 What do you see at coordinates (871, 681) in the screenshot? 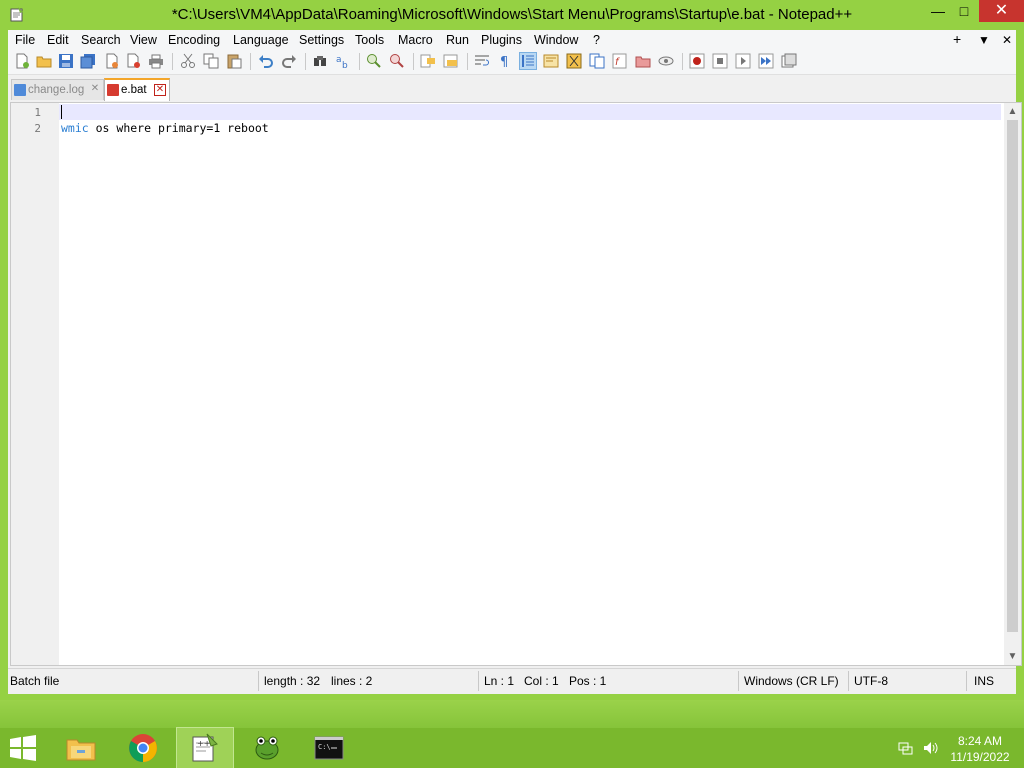
I see `status-encoding: UTF-8` at bounding box center [871, 681].